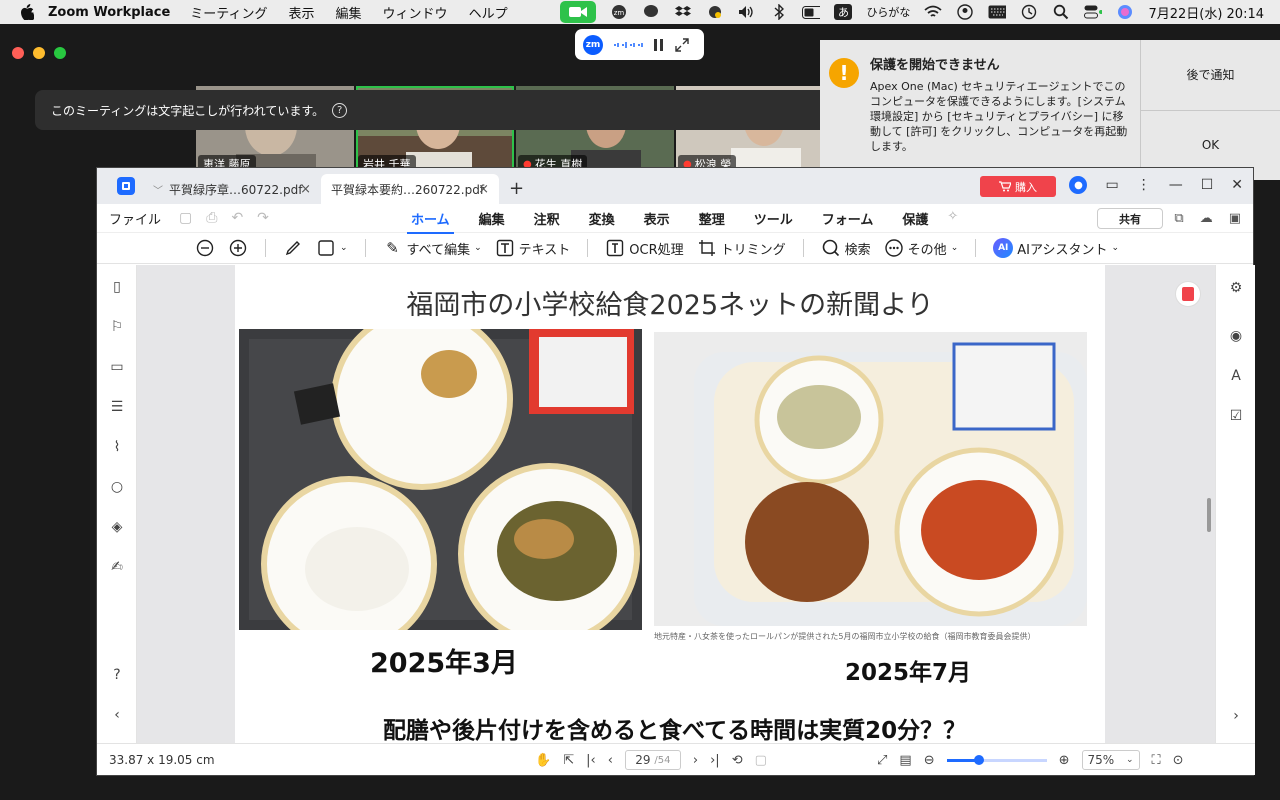  I want to click on zoom-tray-icon: zm, so click(619, 12).